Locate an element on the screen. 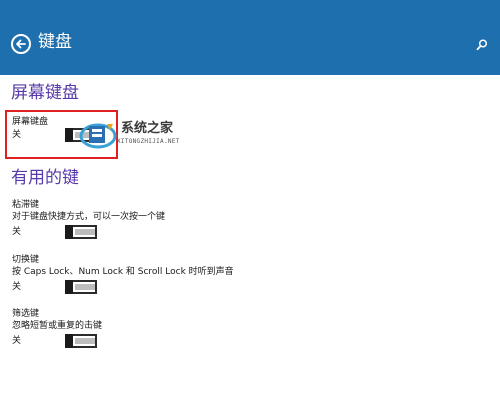 Image resolution: width=500 pixels, height=394 pixels. section-title-useful-keys: 有用的键 is located at coordinates (45, 178).